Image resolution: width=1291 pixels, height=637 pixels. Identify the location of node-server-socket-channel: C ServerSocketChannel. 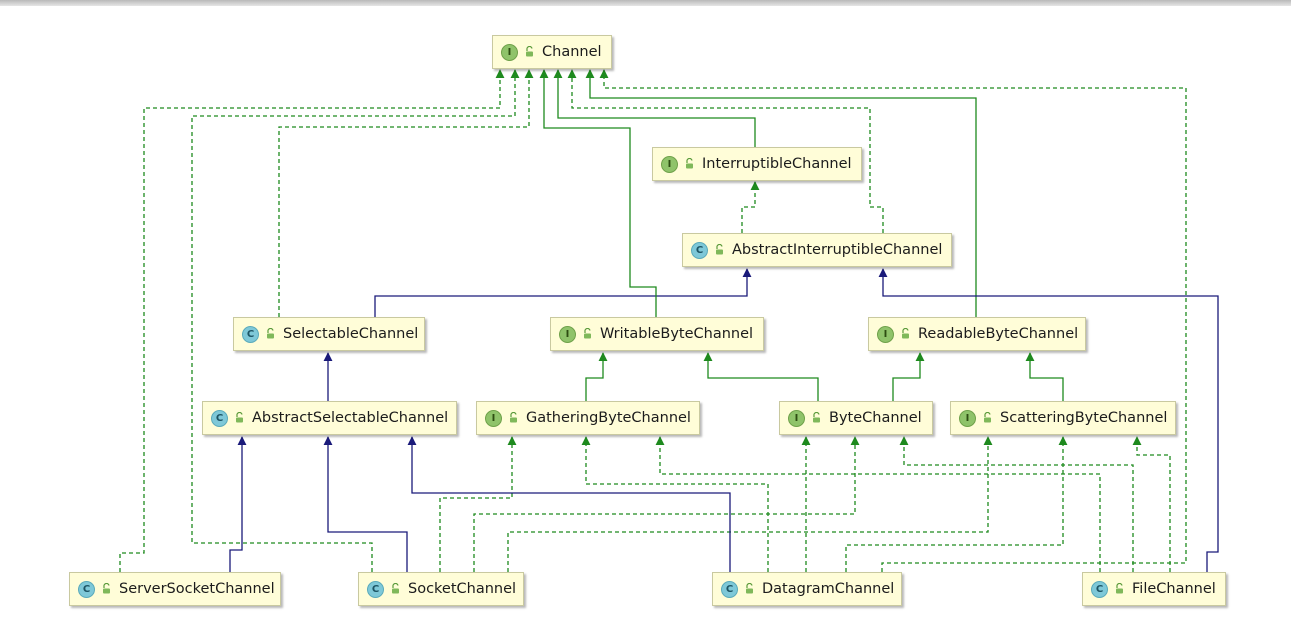
(175, 589).